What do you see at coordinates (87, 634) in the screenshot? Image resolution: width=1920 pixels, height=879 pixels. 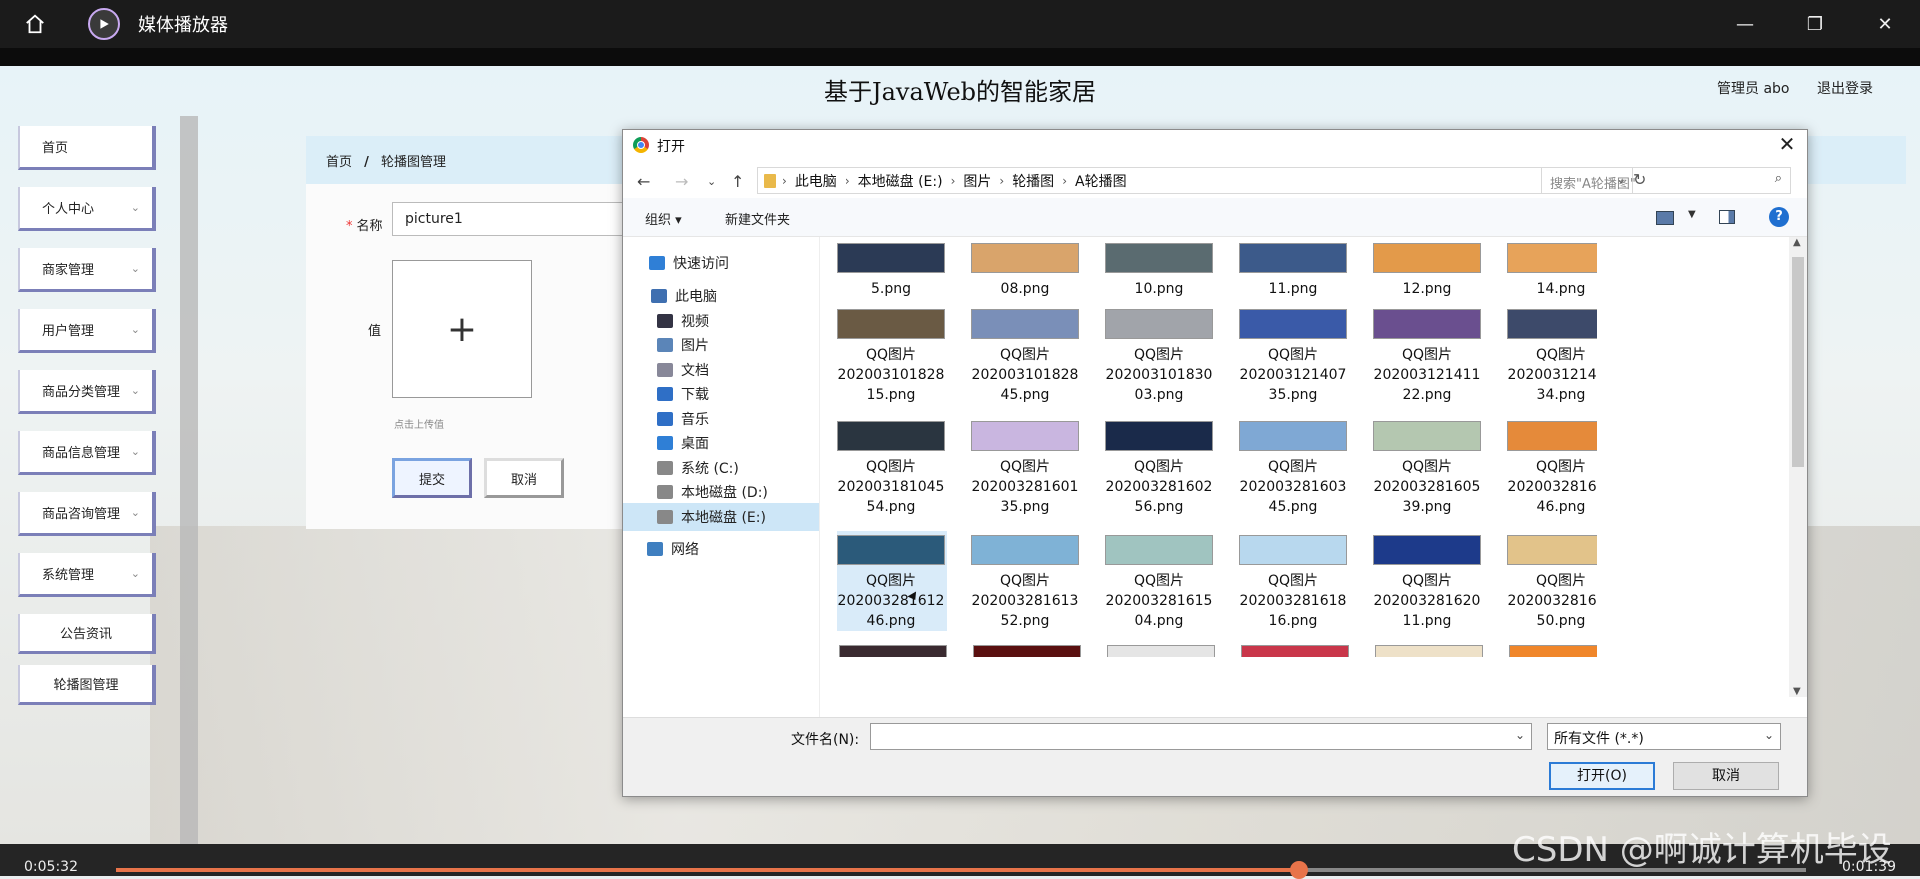 I see `sidebar-item-8: 公告资讯` at bounding box center [87, 634].